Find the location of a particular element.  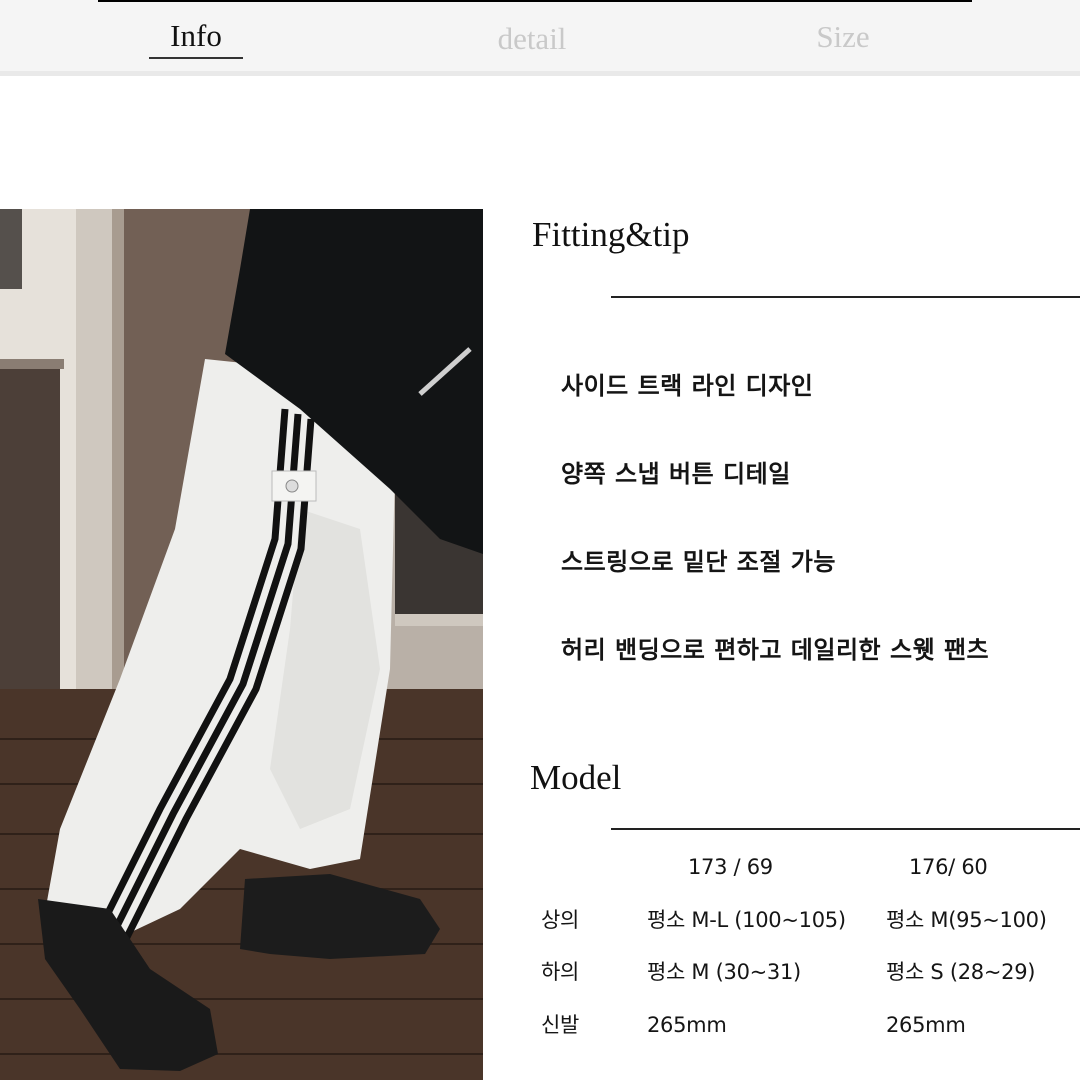

model-size-cell: 평소 M(95~100) is located at coordinates (966, 920).